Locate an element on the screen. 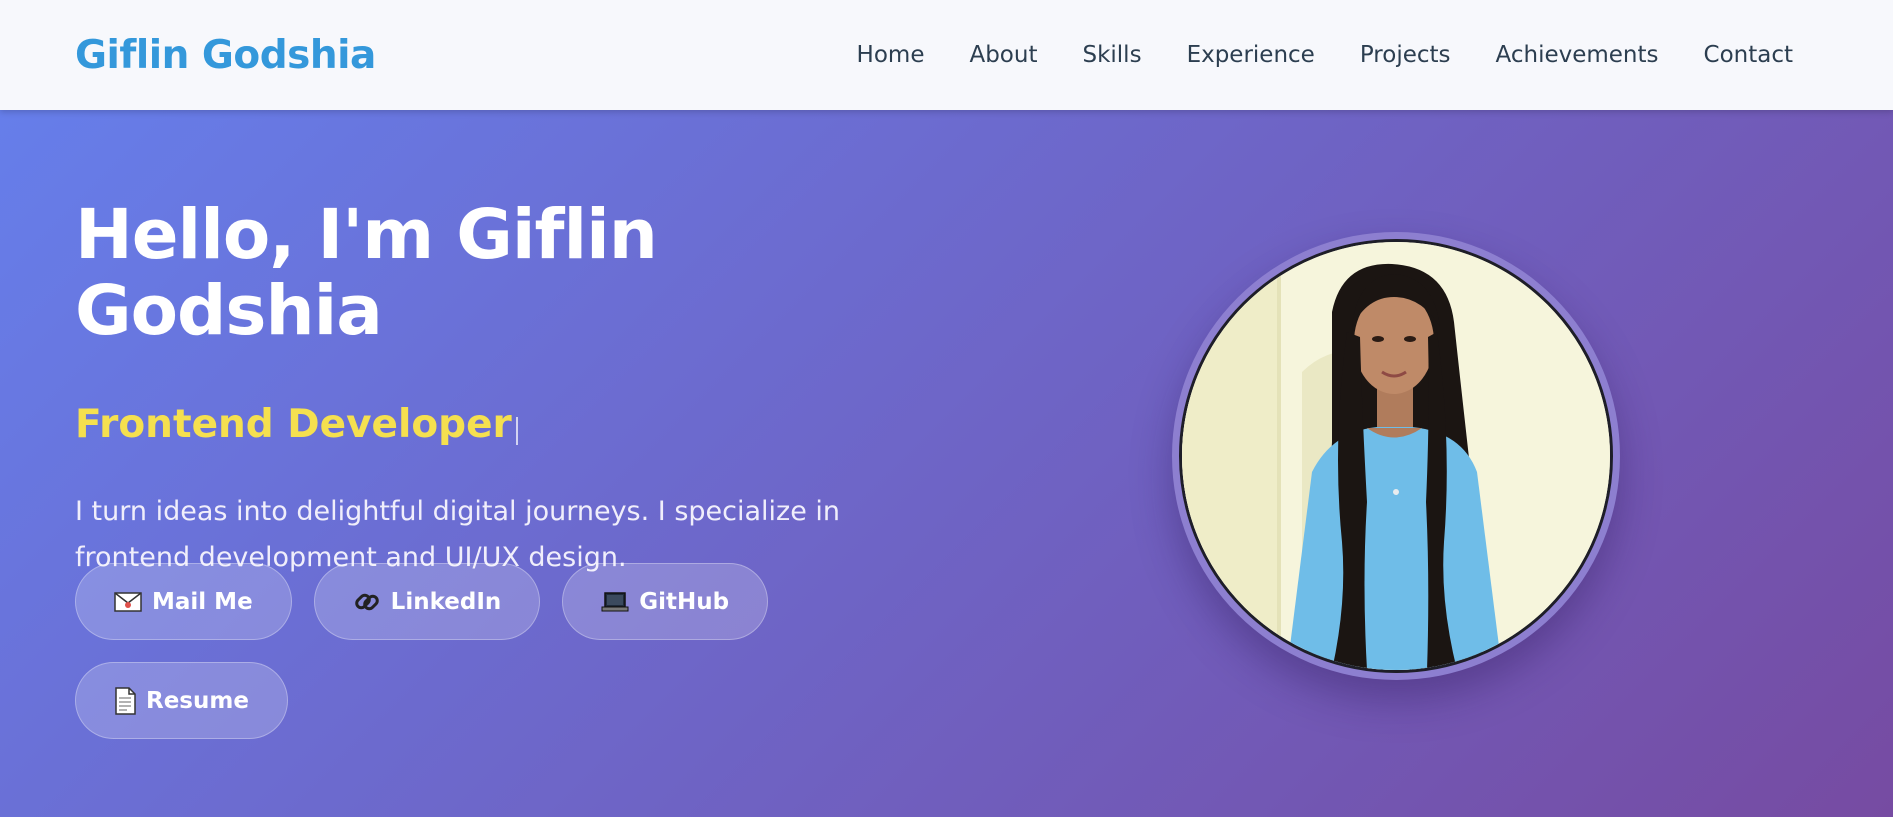  hero-subtitle-wrap: Frontend Developer is located at coordinates (515, 424).